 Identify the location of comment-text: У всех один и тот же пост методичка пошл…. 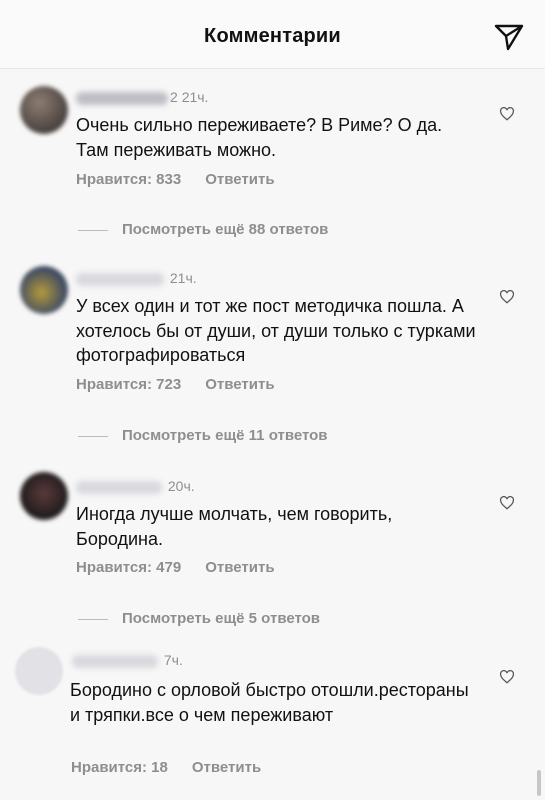
(276, 330).